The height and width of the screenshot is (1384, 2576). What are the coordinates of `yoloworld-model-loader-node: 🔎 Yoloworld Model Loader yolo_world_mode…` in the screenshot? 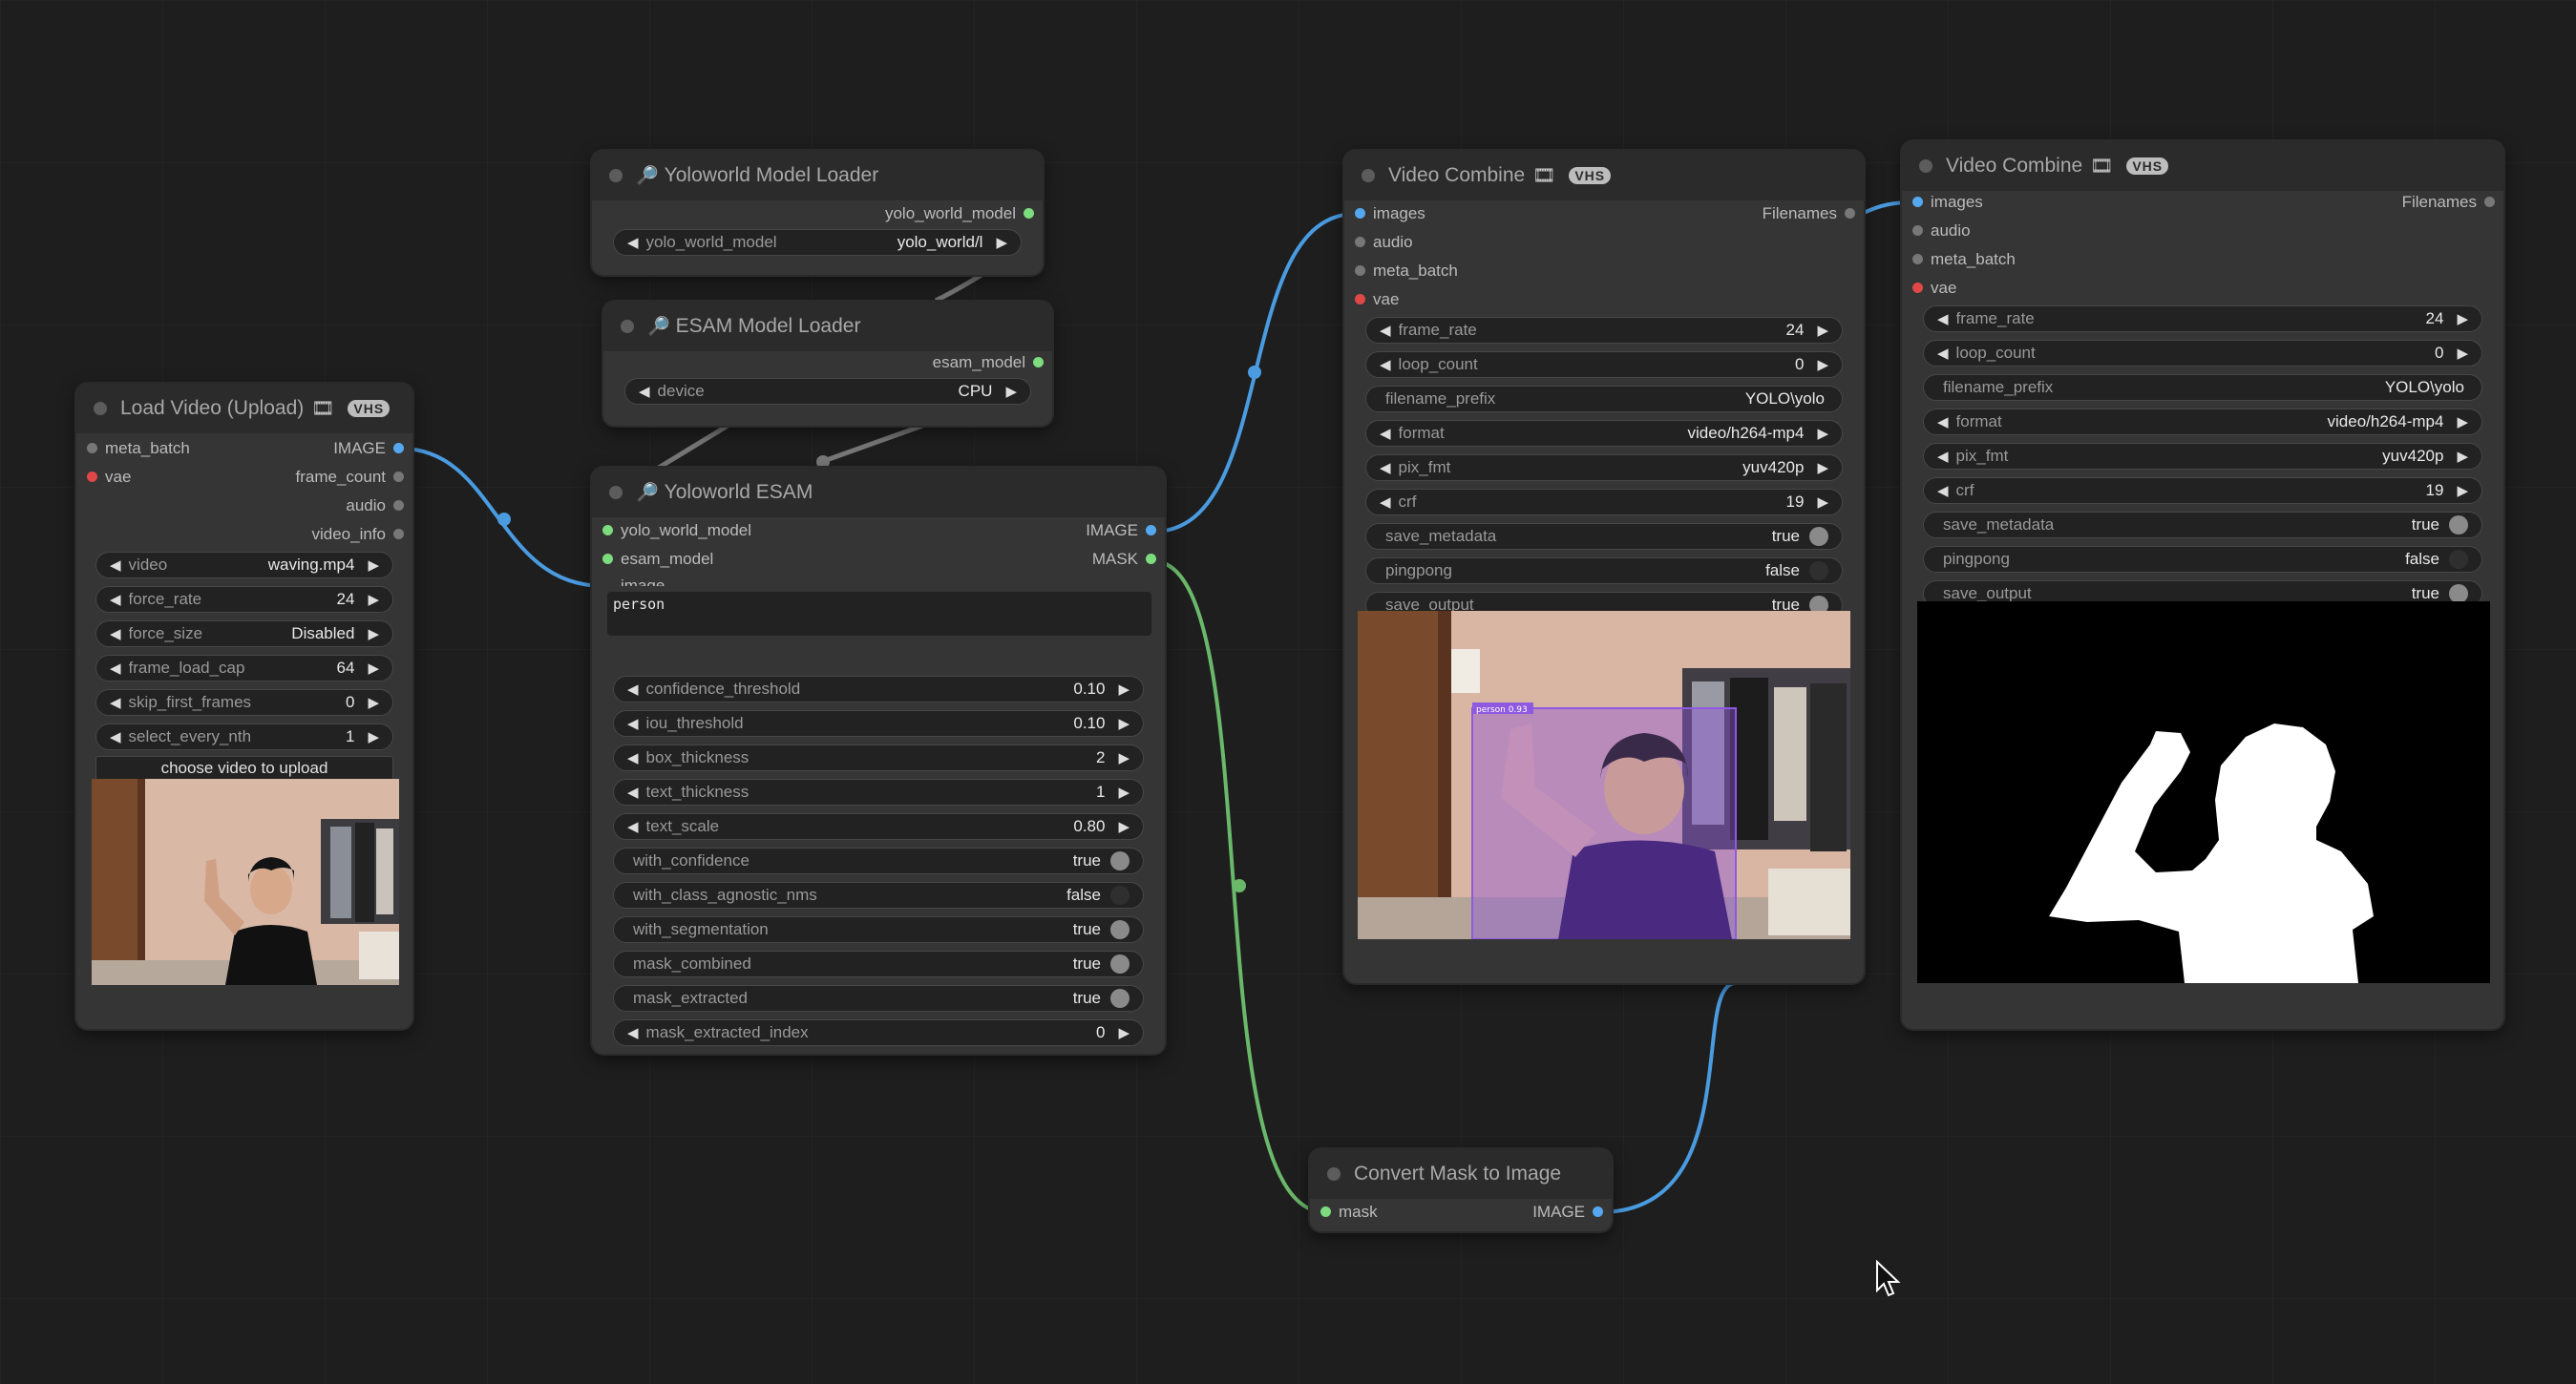 It's located at (817, 213).